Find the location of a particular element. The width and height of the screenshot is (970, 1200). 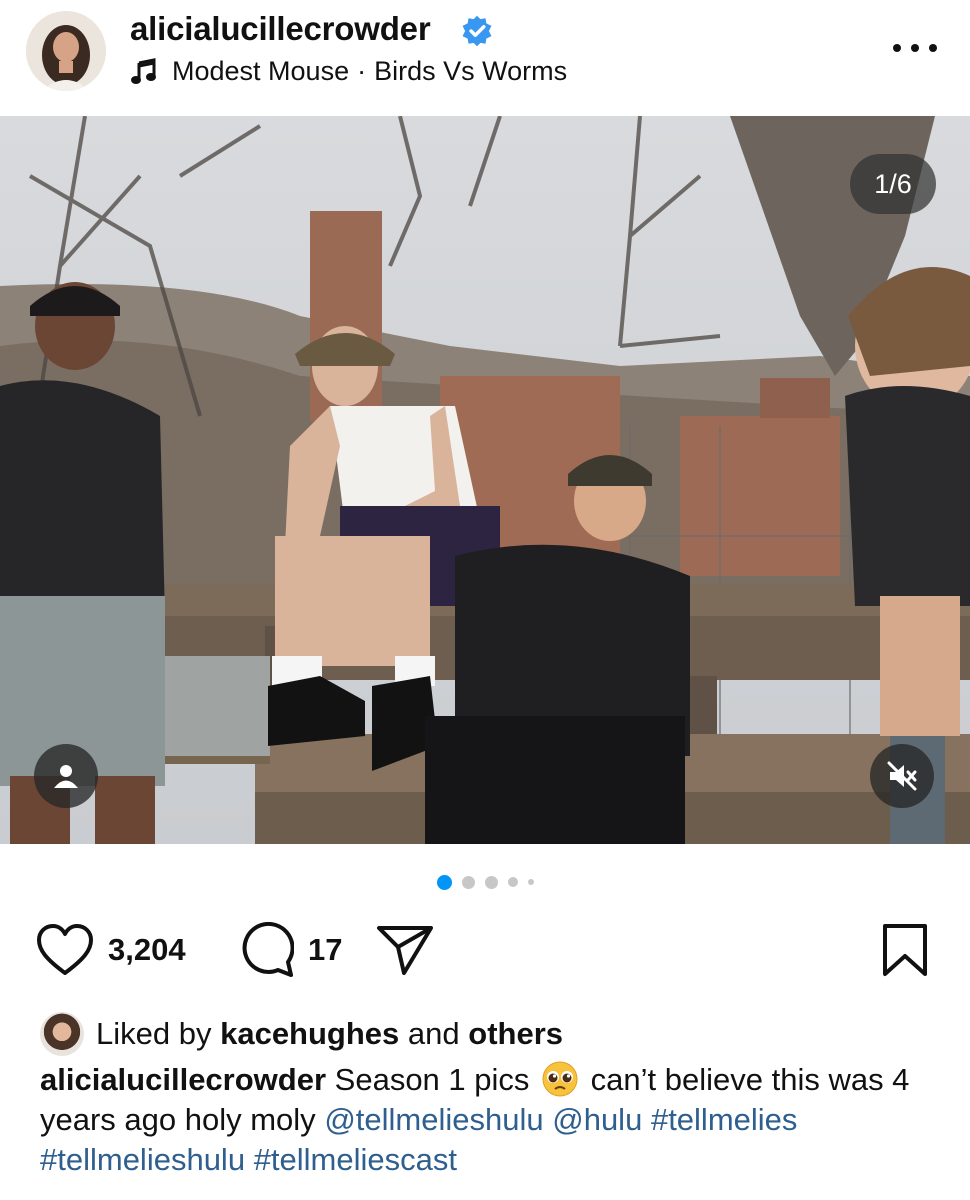

photo-counter: 1/6 is located at coordinates (893, 184).